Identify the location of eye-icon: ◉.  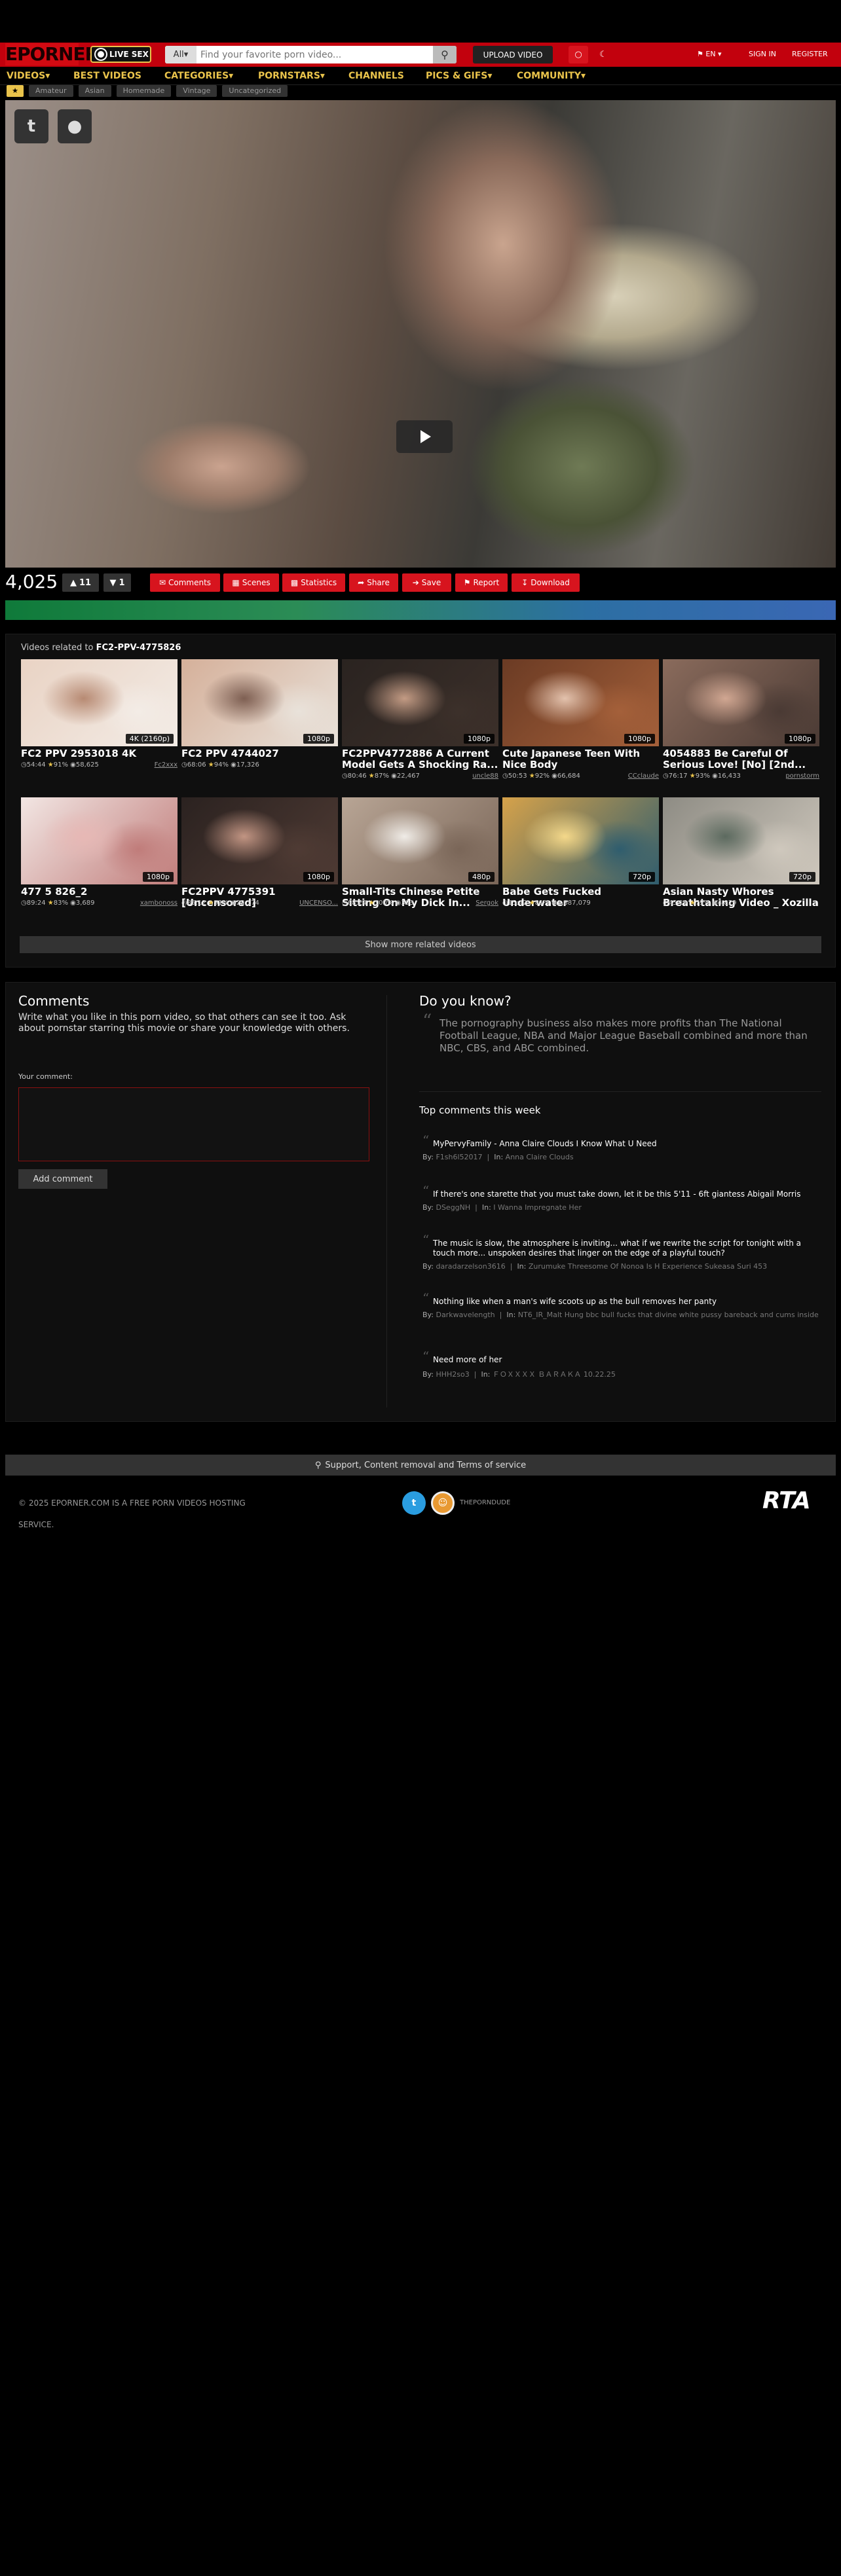
(234, 903).